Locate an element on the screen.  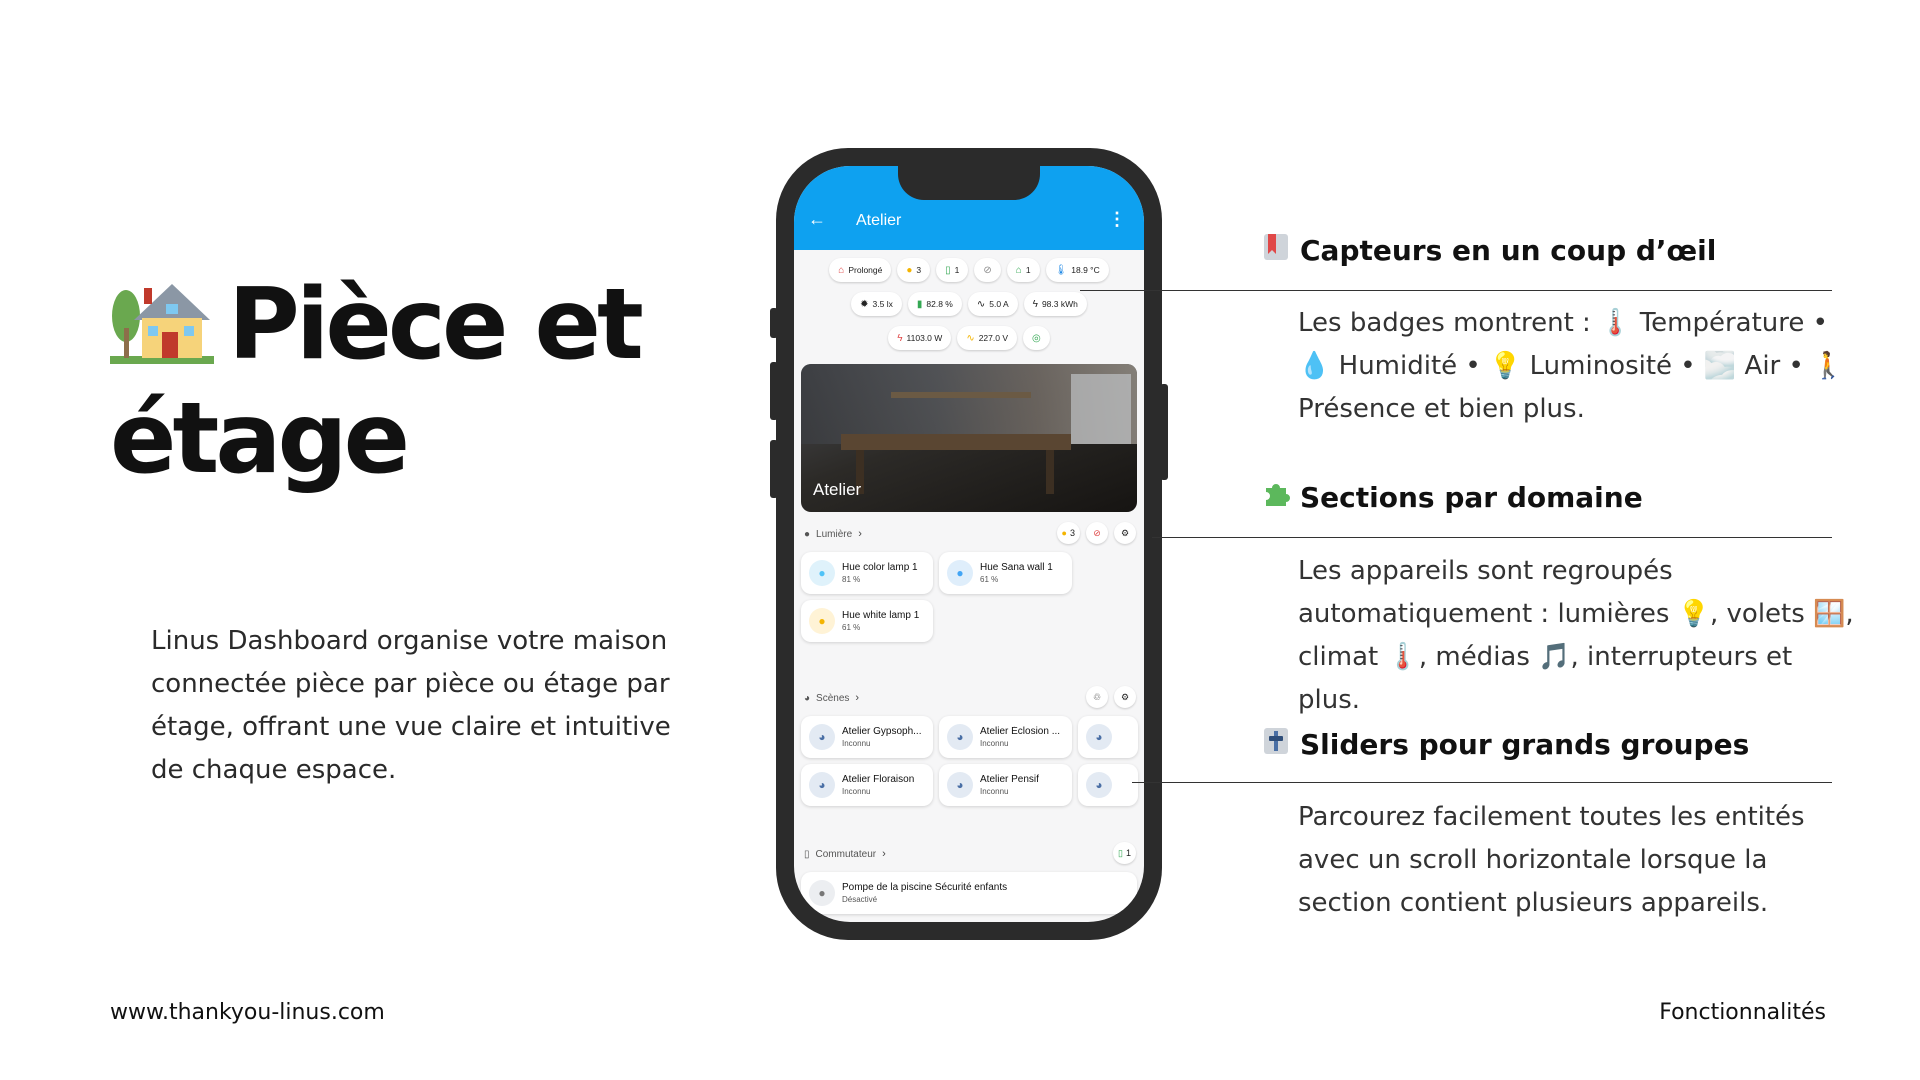
sensor-off-icon: ⊘ is located at coordinates (987, 270).